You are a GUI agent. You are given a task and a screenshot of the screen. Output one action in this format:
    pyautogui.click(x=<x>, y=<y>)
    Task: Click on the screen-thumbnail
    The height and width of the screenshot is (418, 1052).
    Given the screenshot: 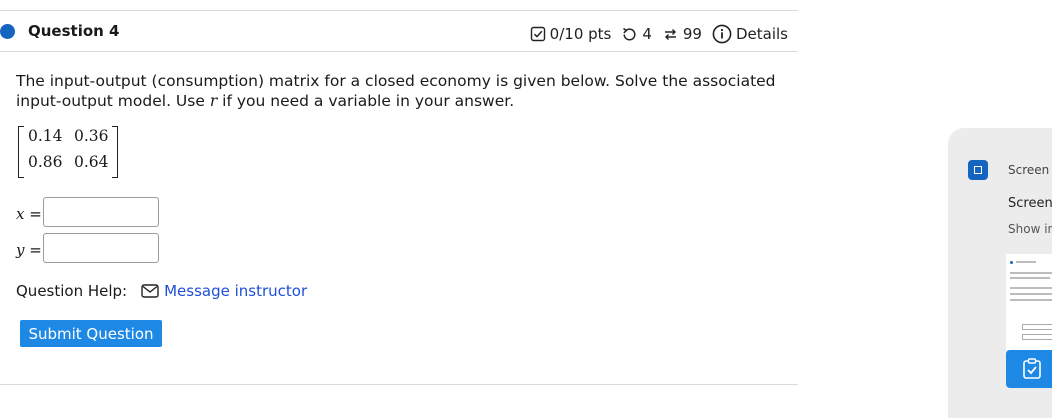 What is the action you would take?
    pyautogui.click(x=1029, y=302)
    